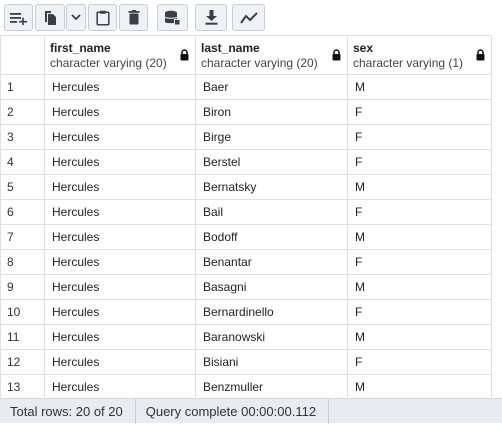 The height and width of the screenshot is (424, 502). Describe the element at coordinates (271, 212) in the screenshot. I see `cell-last-name: Bail` at that location.